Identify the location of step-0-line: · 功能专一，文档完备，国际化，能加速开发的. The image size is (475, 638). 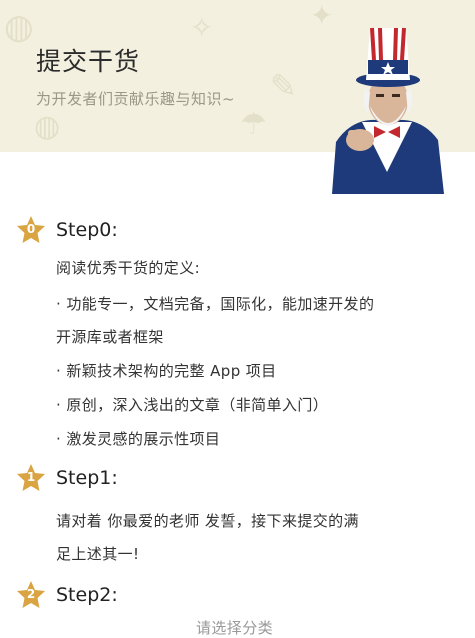
(215, 304).